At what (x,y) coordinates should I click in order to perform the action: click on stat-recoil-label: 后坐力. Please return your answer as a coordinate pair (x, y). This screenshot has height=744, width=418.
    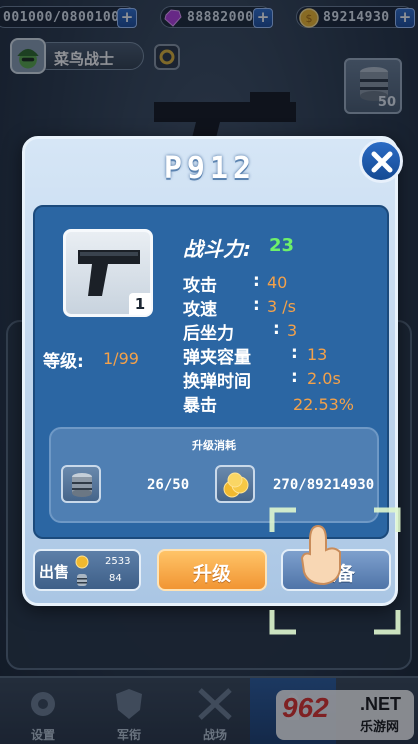
    Looking at the image, I should click on (208, 334).